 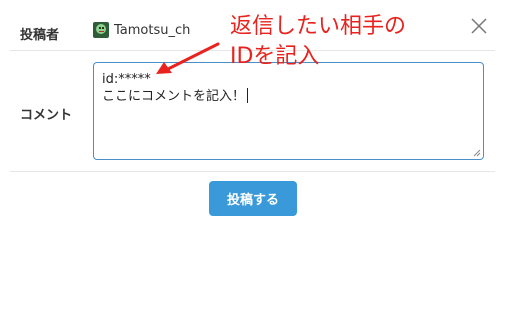 What do you see at coordinates (318, 26) in the screenshot?
I see `annotation-line-1: 返信したい相手の` at bounding box center [318, 26].